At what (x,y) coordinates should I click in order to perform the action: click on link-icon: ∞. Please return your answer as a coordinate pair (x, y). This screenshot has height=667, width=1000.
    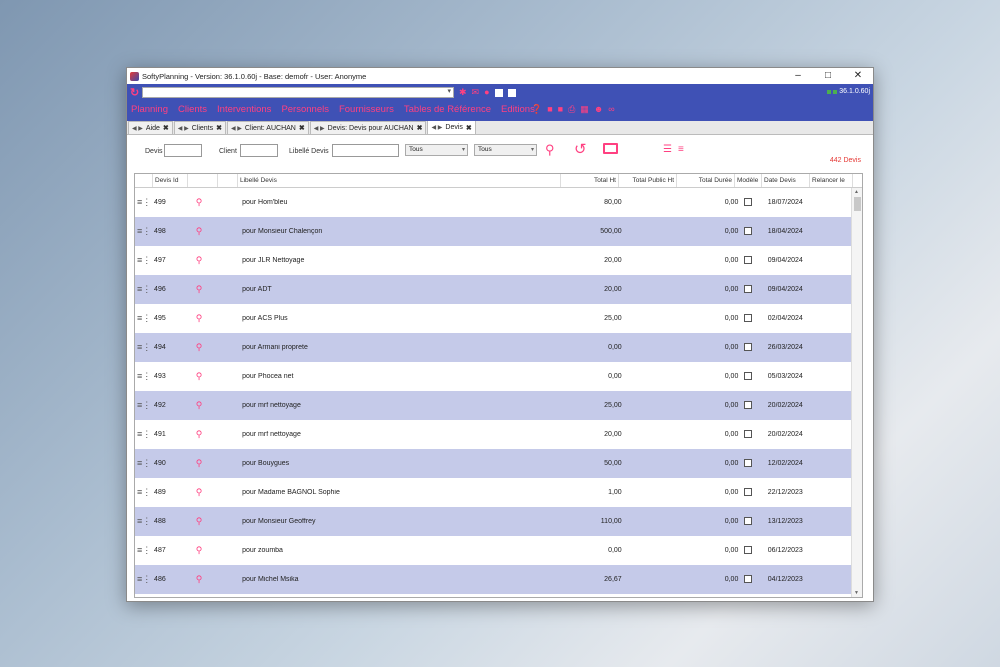
    Looking at the image, I should click on (611, 109).